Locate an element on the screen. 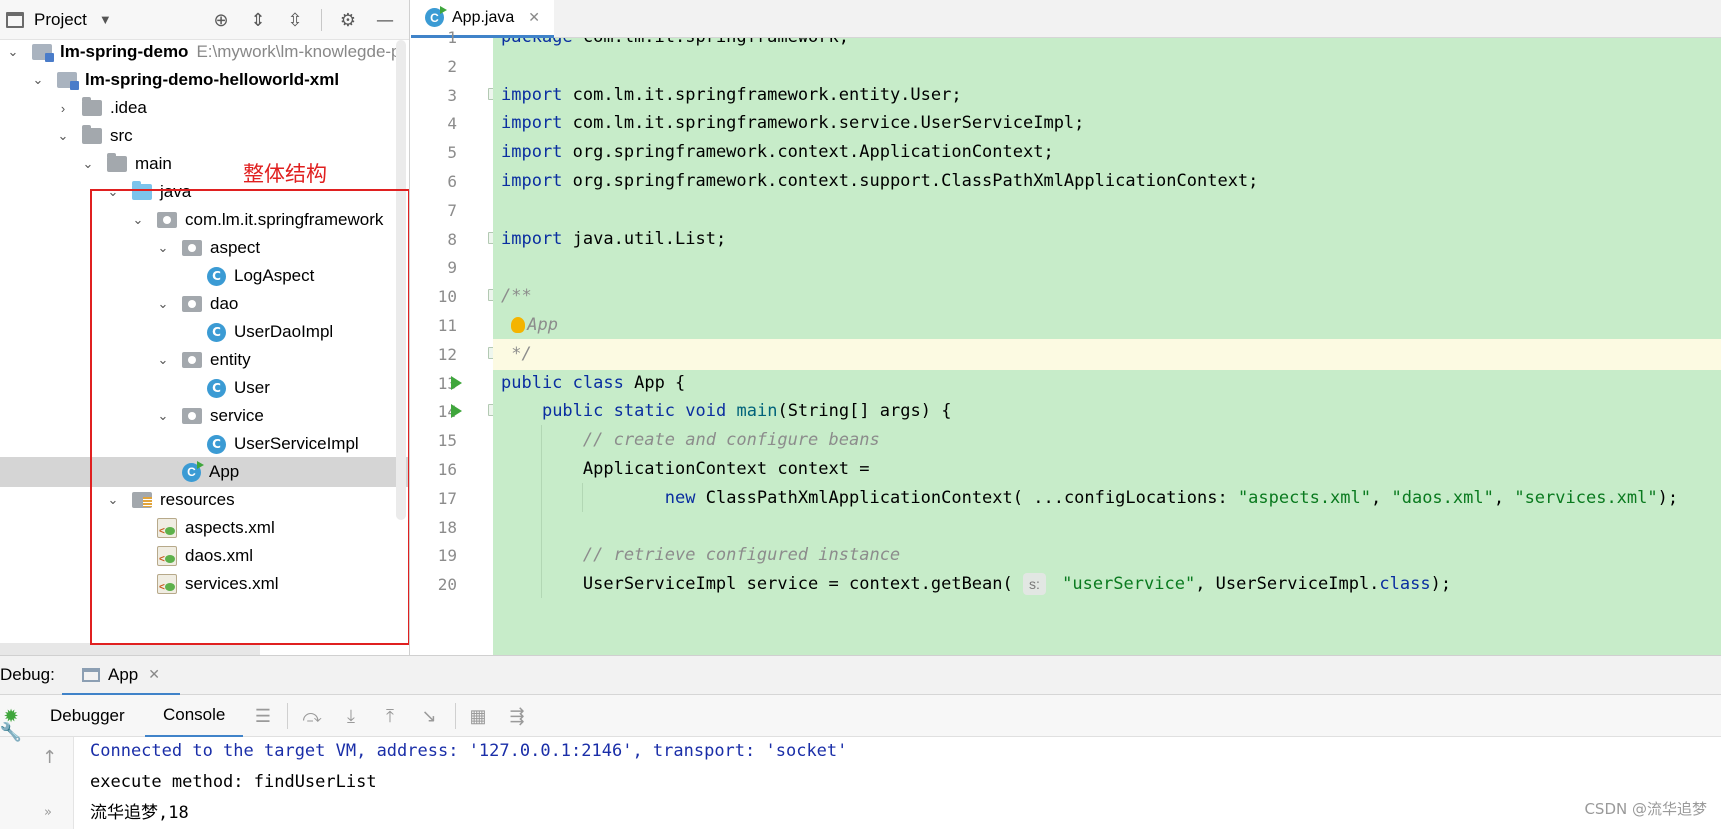 The image size is (1721, 829). console-gutter: 🔧 ↑ » is located at coordinates (37, 775).